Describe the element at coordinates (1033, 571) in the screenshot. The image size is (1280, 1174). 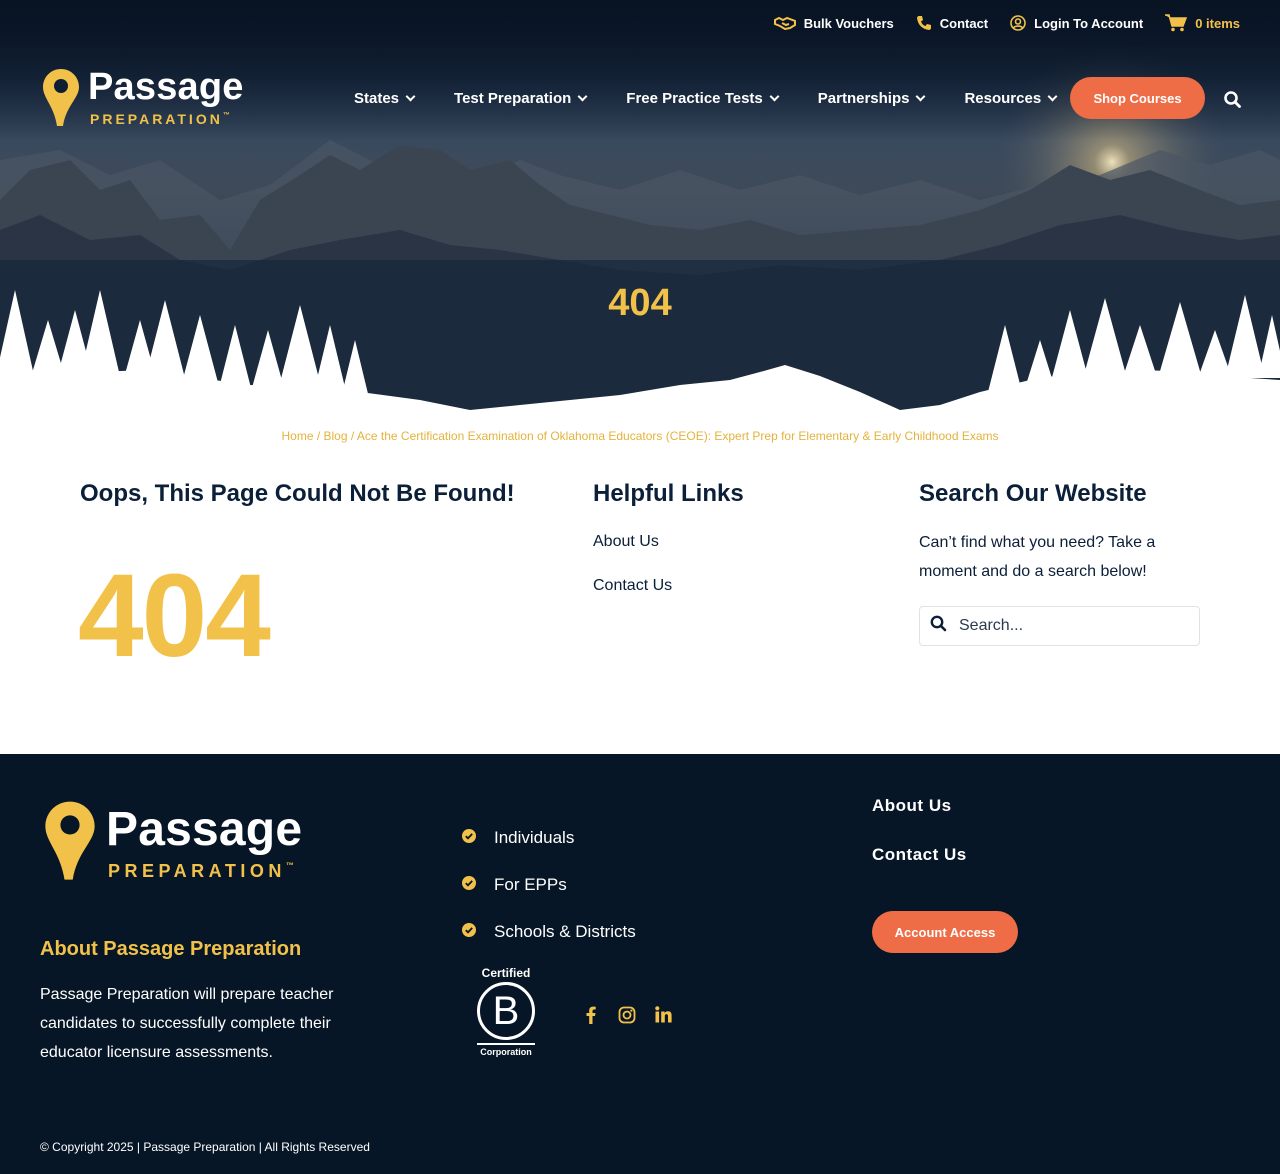
I see `search-description-line: moment and do a search below!` at that location.